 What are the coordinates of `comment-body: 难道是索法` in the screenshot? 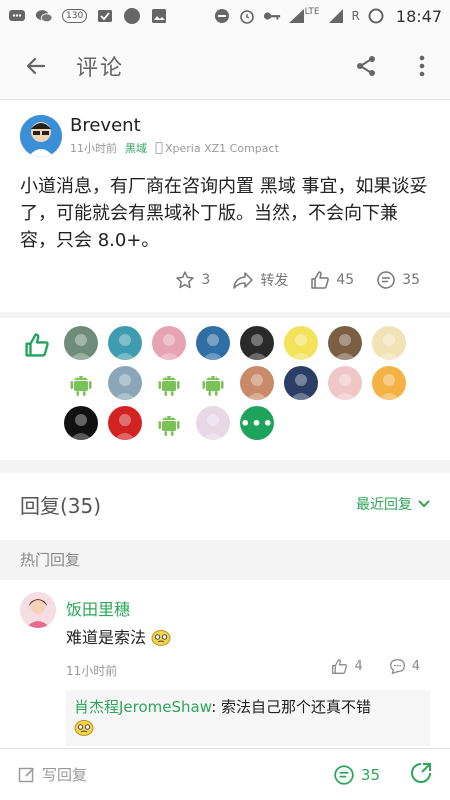 It's located at (118, 637).